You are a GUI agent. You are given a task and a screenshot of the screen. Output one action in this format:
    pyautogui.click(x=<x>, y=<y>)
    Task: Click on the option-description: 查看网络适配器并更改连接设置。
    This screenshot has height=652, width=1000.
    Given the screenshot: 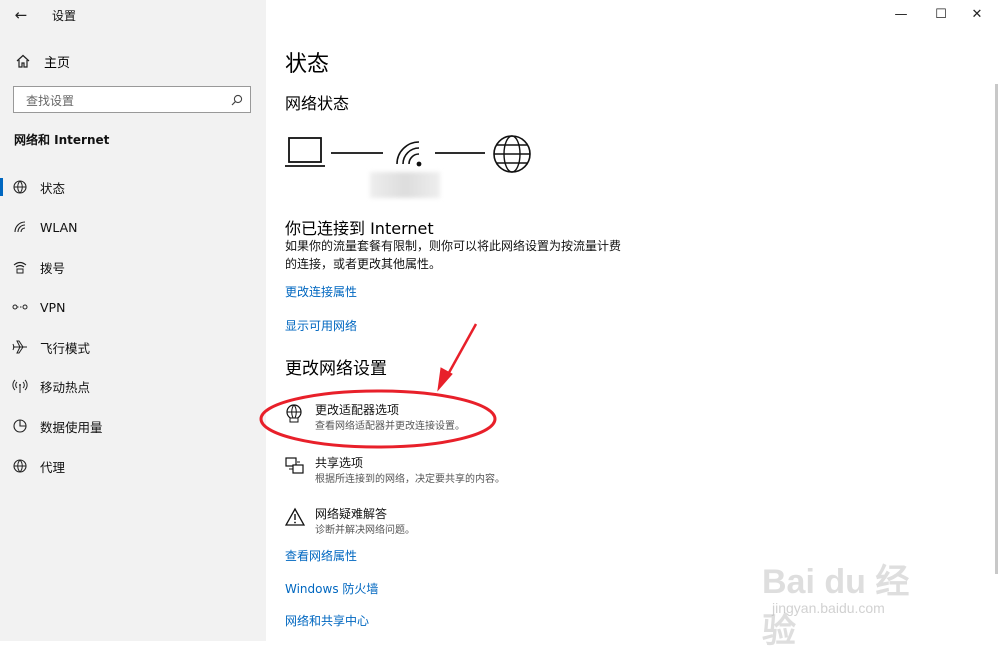 What is the action you would take?
    pyautogui.click(x=390, y=426)
    